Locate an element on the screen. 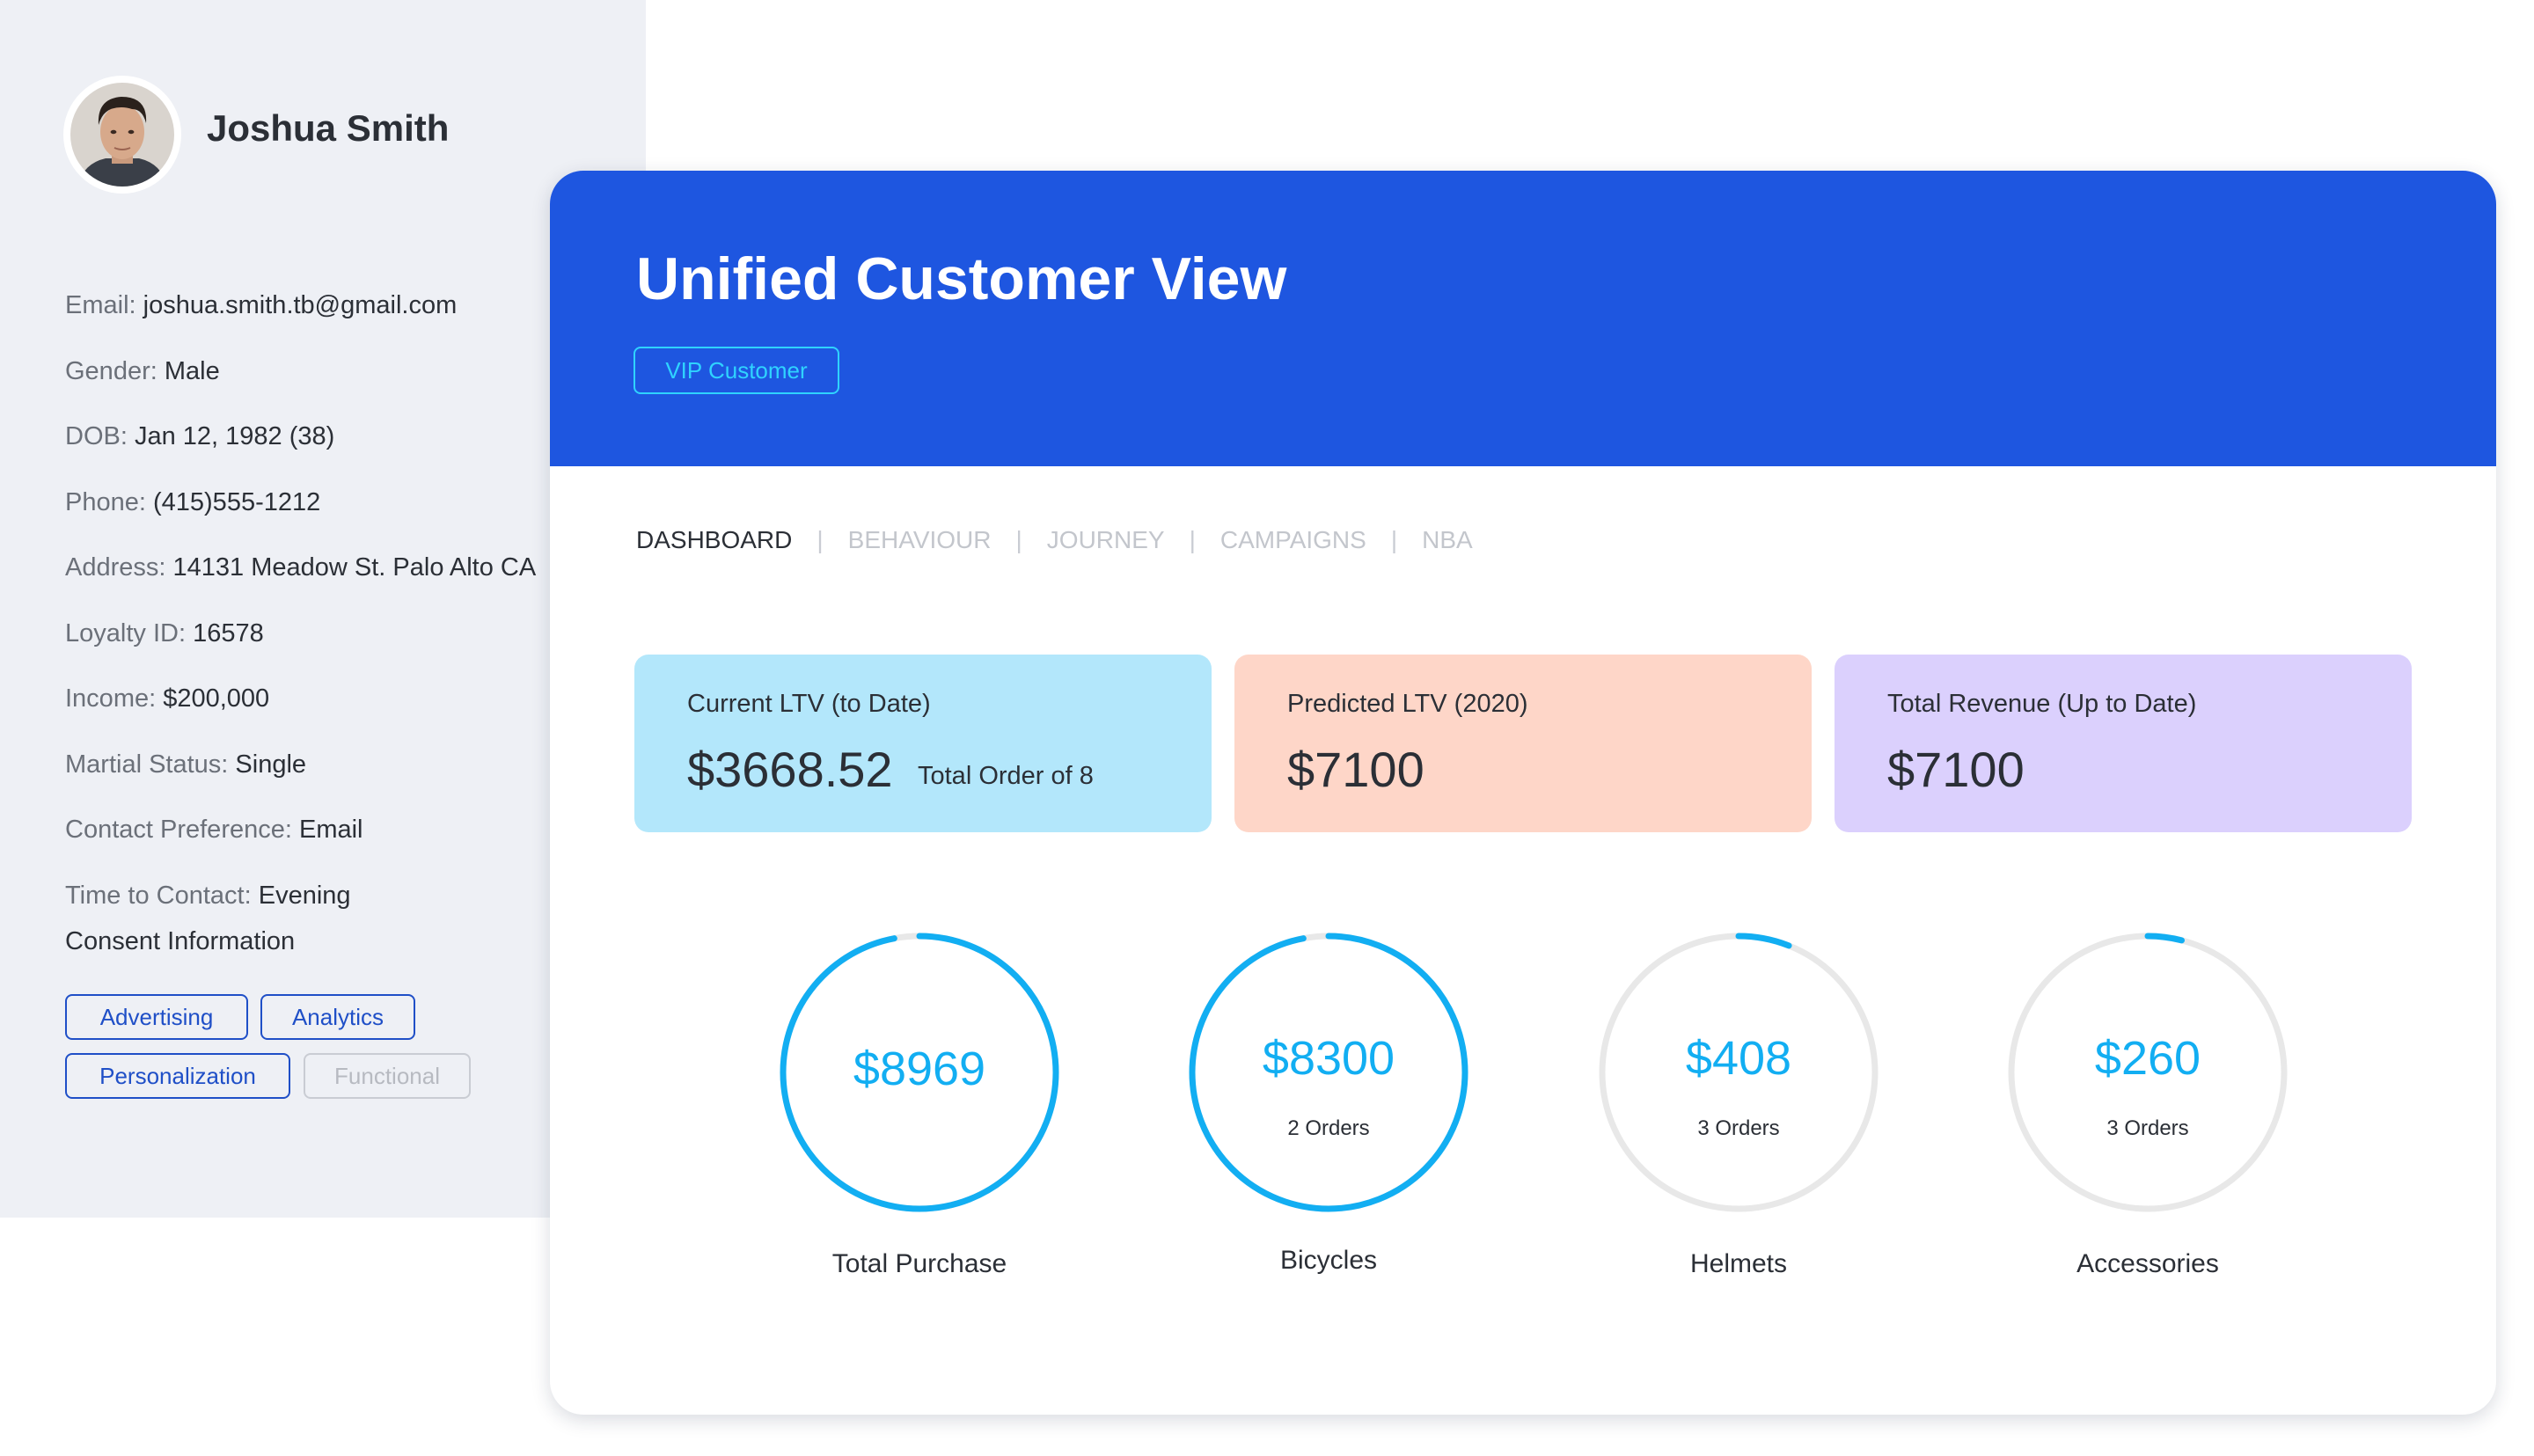 Image resolution: width=2534 pixels, height=1456 pixels. info-value: joshua.smith.tb@gmail.com is located at coordinates (300, 305).